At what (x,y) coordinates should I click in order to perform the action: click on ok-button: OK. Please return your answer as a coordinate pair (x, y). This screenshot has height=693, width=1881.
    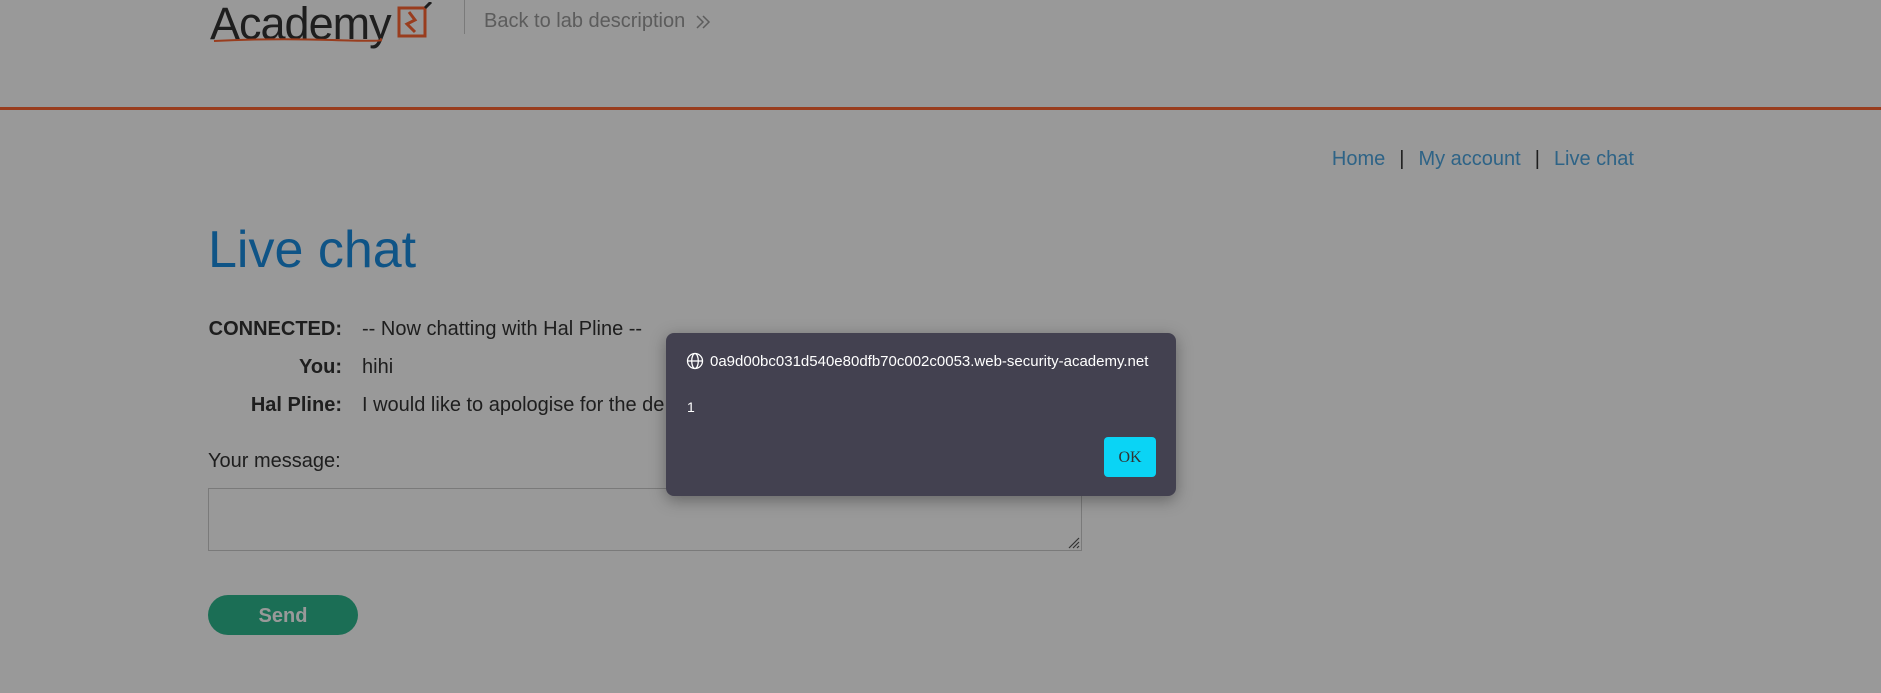
    Looking at the image, I should click on (1130, 457).